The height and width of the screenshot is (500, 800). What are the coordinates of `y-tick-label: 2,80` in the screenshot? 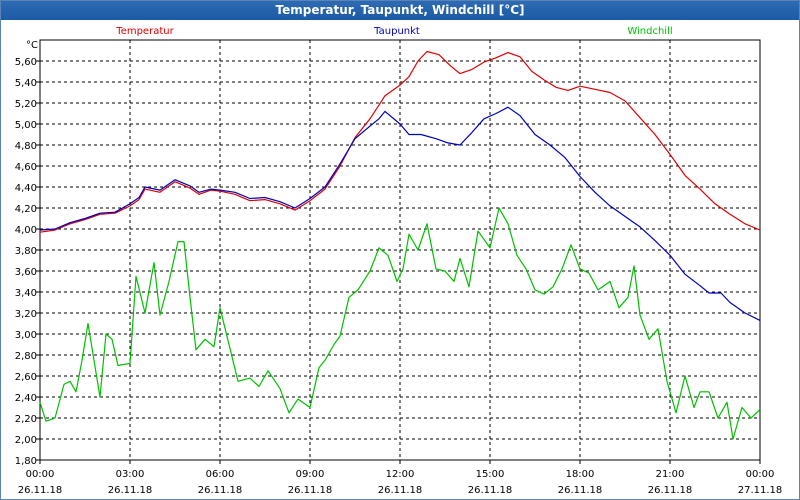 It's located at (26, 356).